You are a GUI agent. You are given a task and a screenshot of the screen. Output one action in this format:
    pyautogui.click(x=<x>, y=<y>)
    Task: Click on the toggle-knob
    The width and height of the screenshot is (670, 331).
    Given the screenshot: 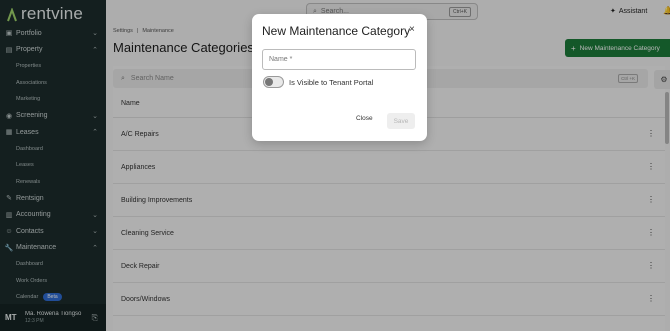 What is the action you would take?
    pyautogui.click(x=269, y=82)
    